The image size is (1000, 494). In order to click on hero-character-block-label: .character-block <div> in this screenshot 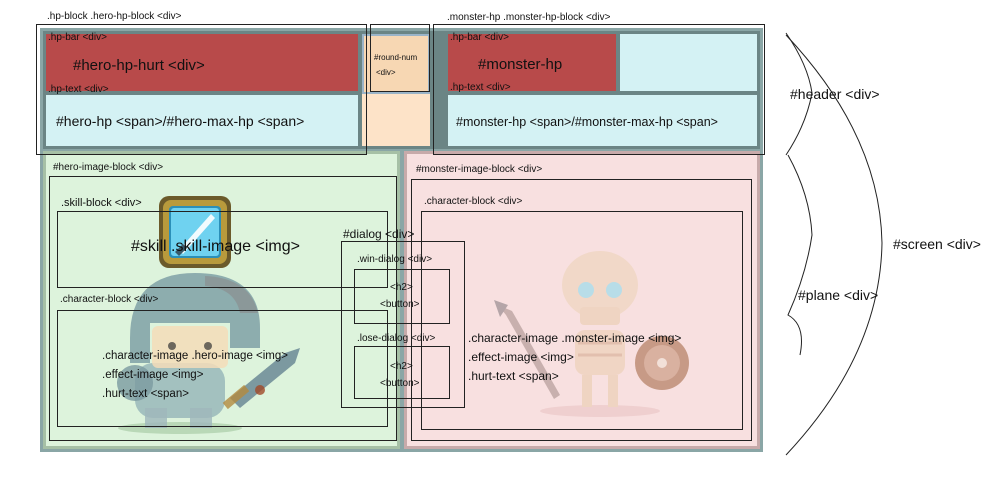, I will do `click(109, 299)`.